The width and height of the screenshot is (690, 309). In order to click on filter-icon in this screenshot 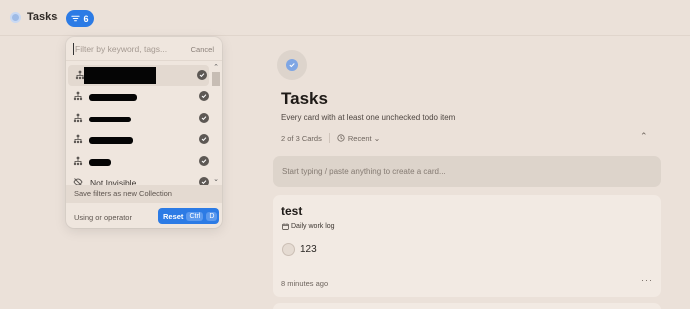, I will do `click(76, 18)`.